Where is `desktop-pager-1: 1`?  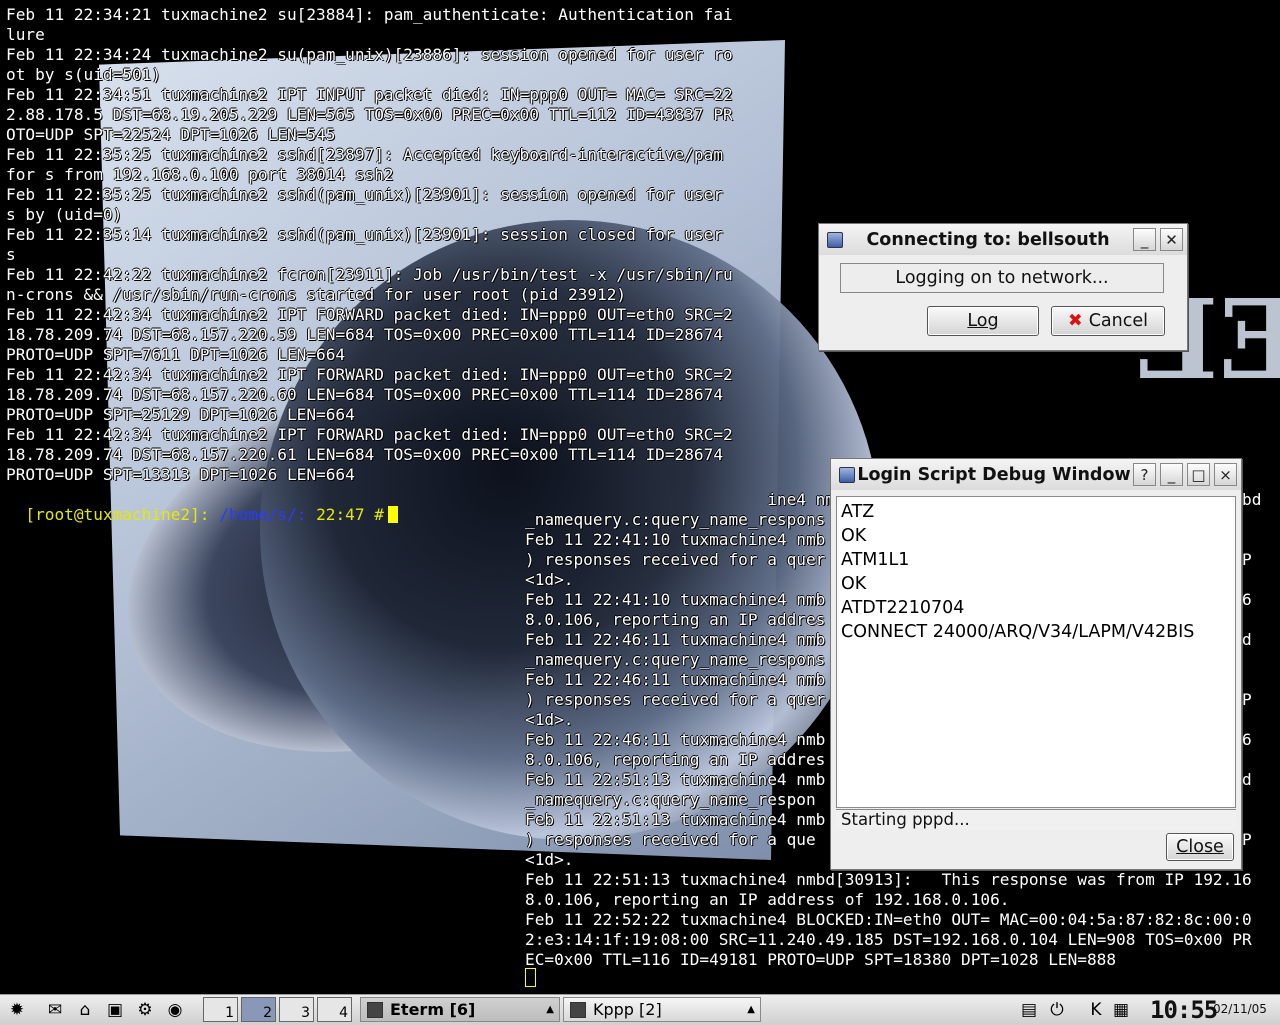 desktop-pager-1: 1 is located at coordinates (220, 1009).